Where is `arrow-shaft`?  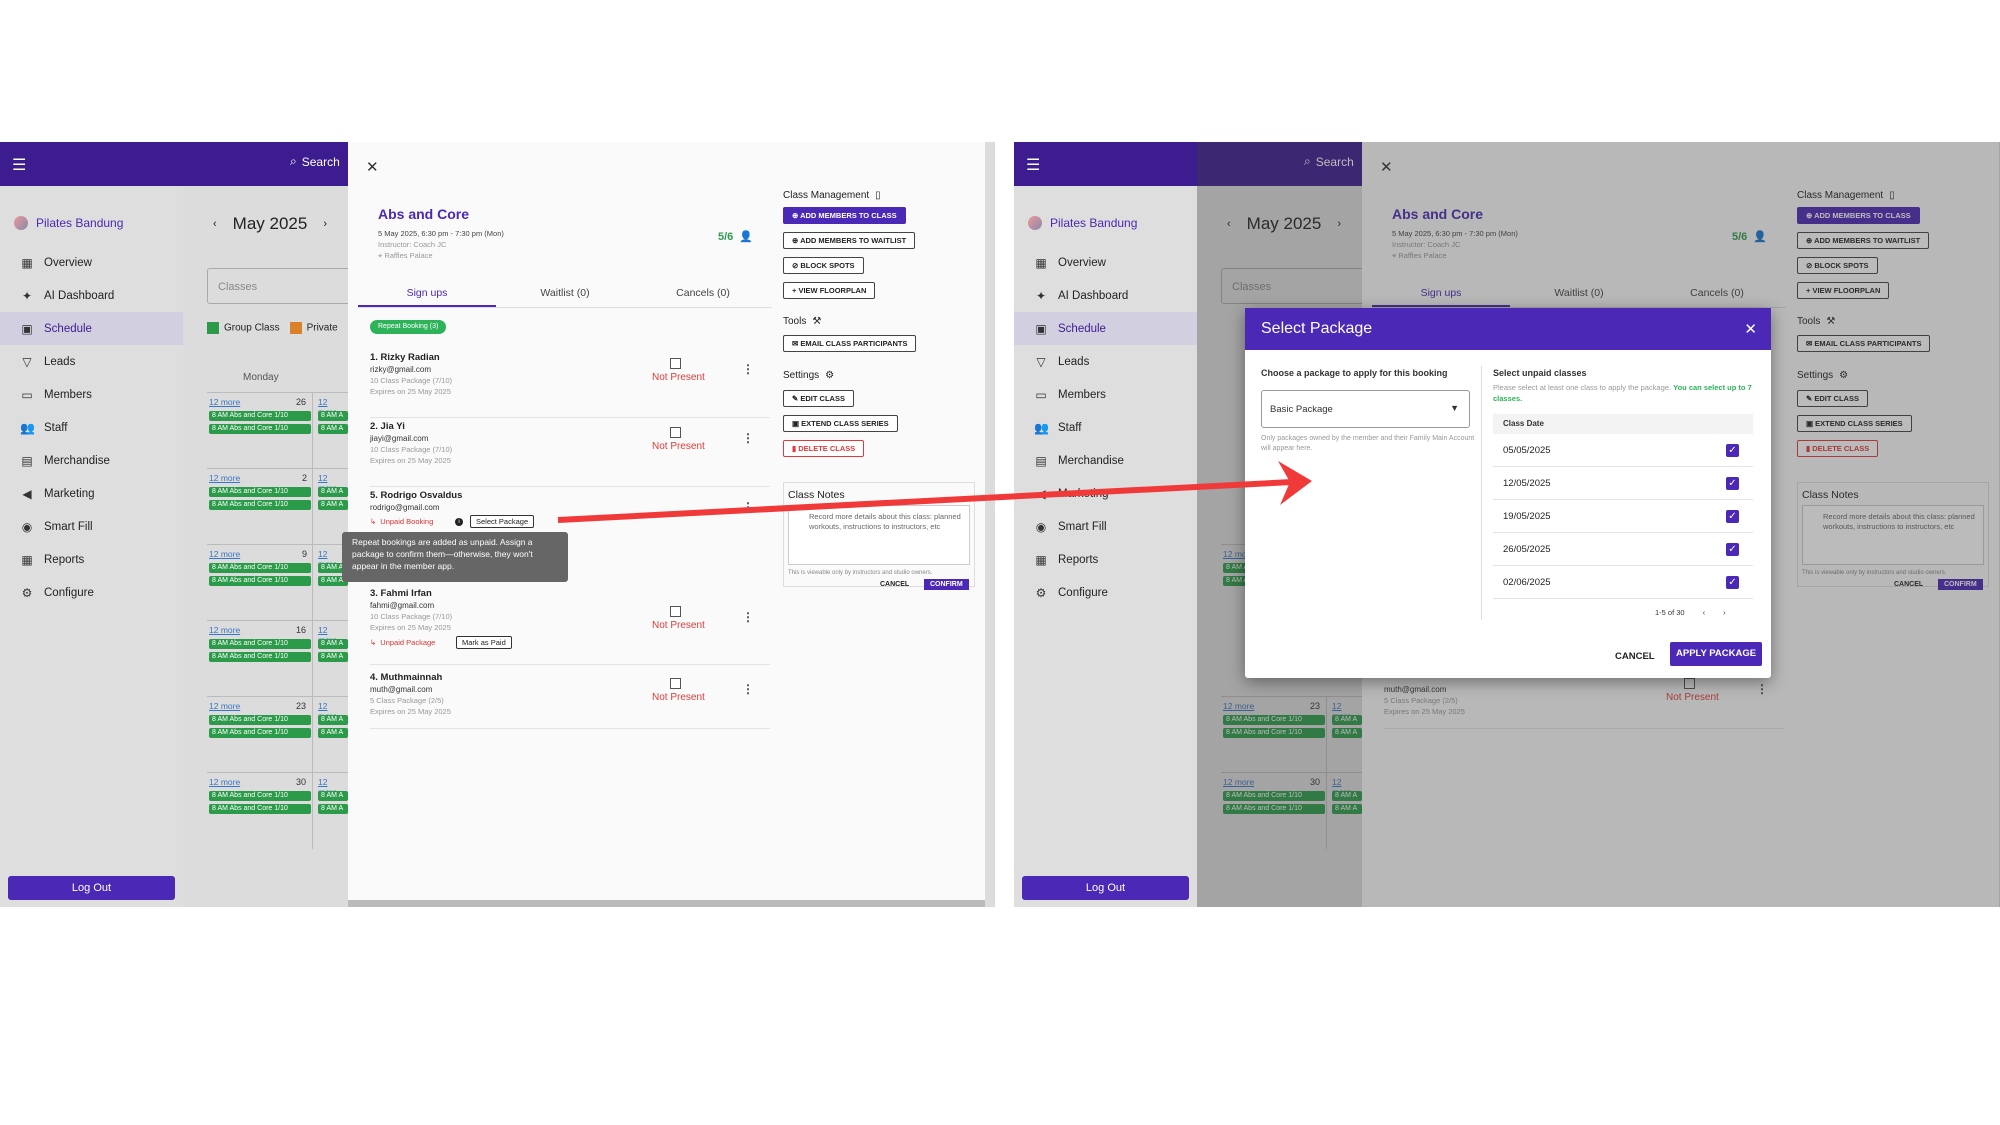 arrow-shaft is located at coordinates (925, 501).